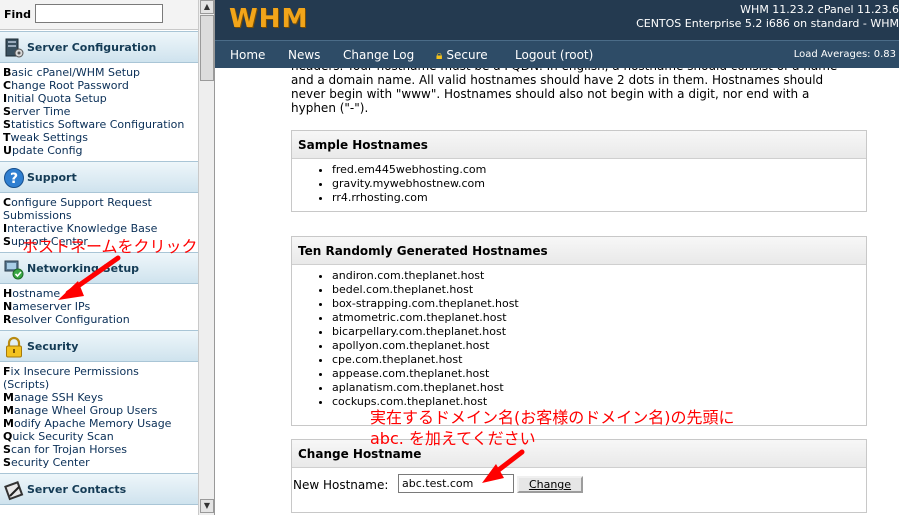 The height and width of the screenshot is (515, 899). I want to click on new-hostname-input, so click(456, 483).